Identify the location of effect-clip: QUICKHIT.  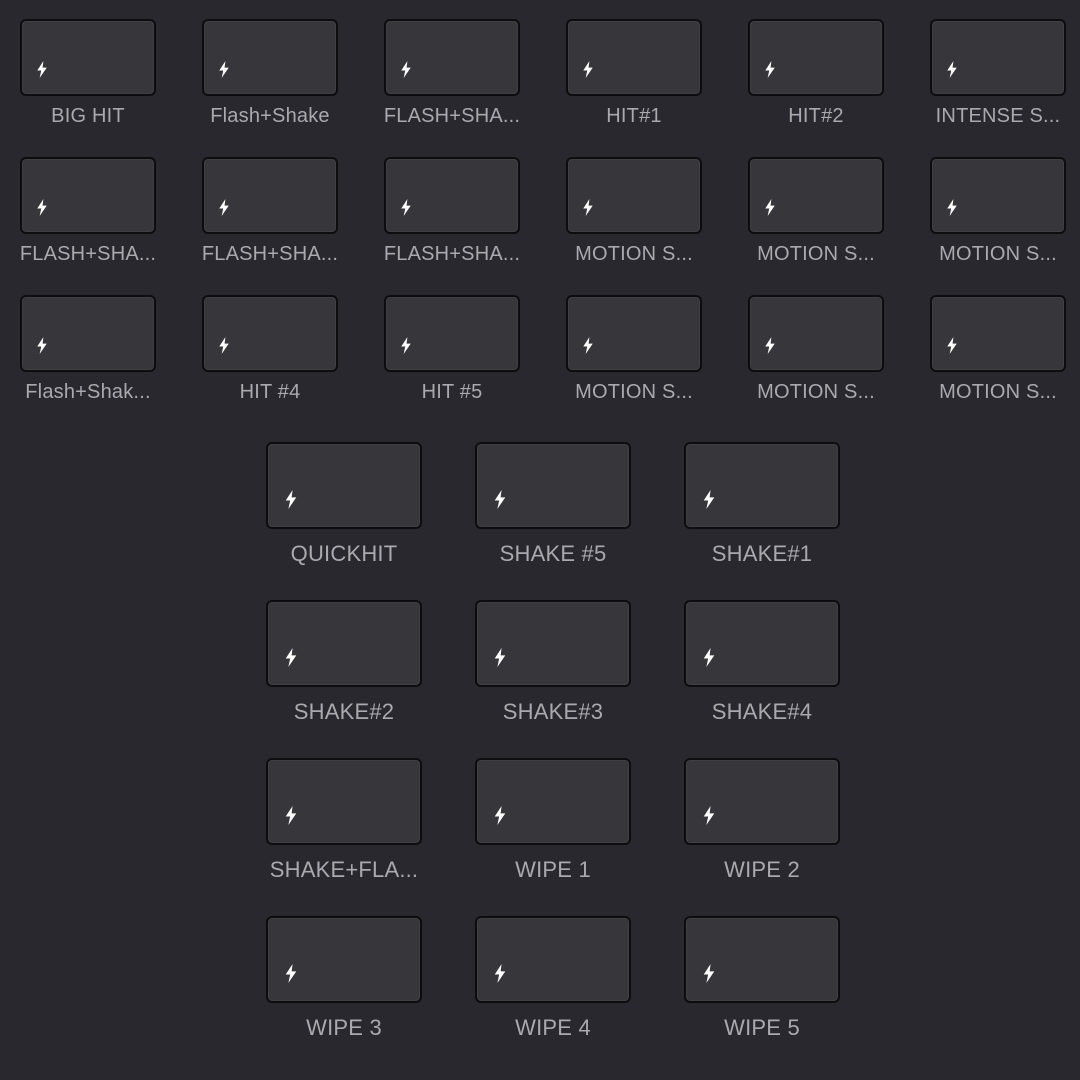
(344, 521).